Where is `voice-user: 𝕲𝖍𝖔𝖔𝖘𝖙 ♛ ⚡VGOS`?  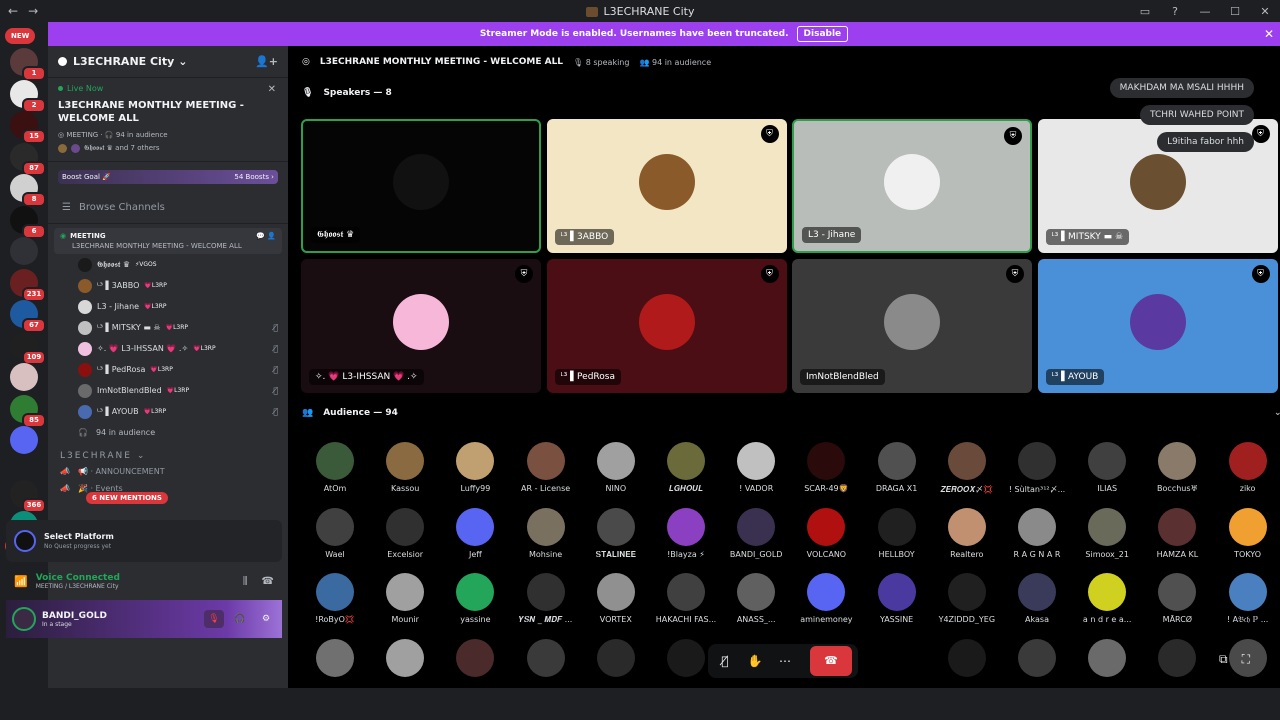 voice-user: 𝕲𝖍𝖔𝖔𝖘𝖙 ♛ ⚡VGOS is located at coordinates (183, 264).